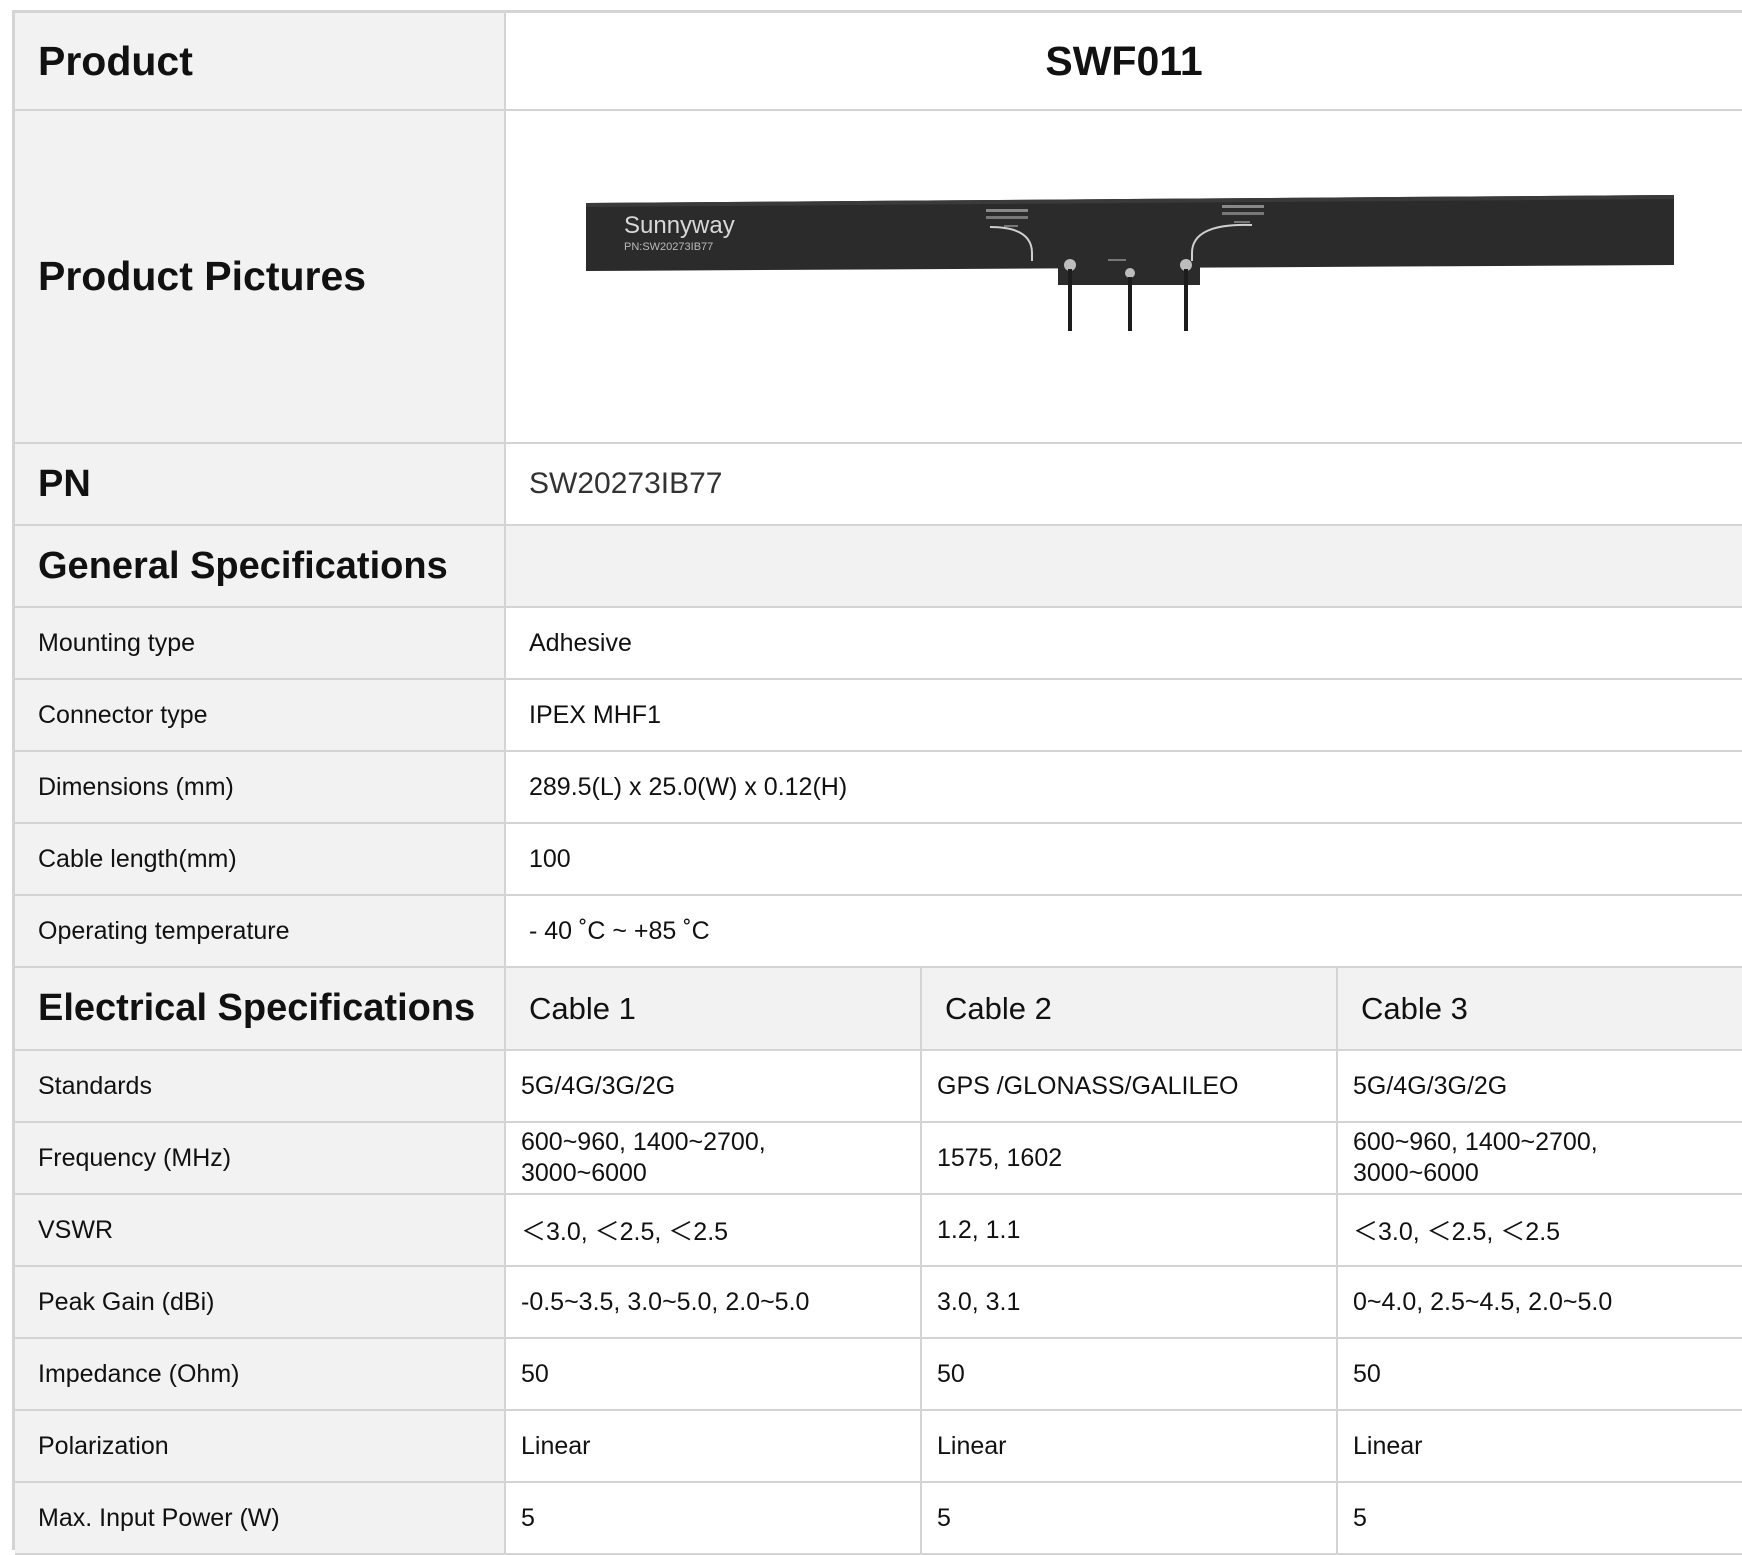 This screenshot has width=1742, height=1555. What do you see at coordinates (1414, 1008) in the screenshot?
I see `cable-3-header: Cable 3` at bounding box center [1414, 1008].